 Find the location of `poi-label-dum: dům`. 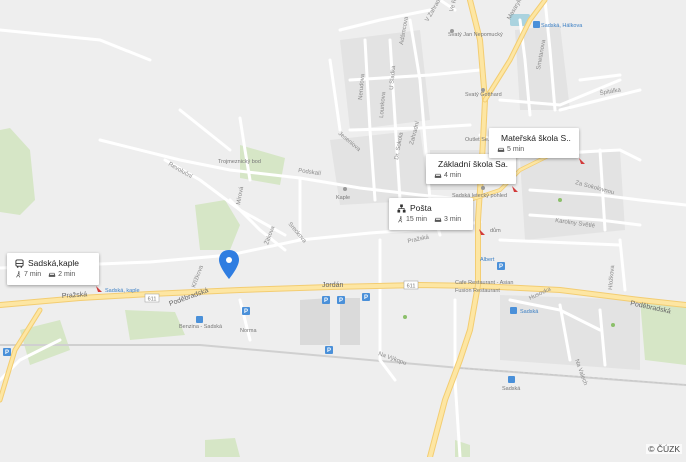

poi-label-dum: dům is located at coordinates (495, 230).